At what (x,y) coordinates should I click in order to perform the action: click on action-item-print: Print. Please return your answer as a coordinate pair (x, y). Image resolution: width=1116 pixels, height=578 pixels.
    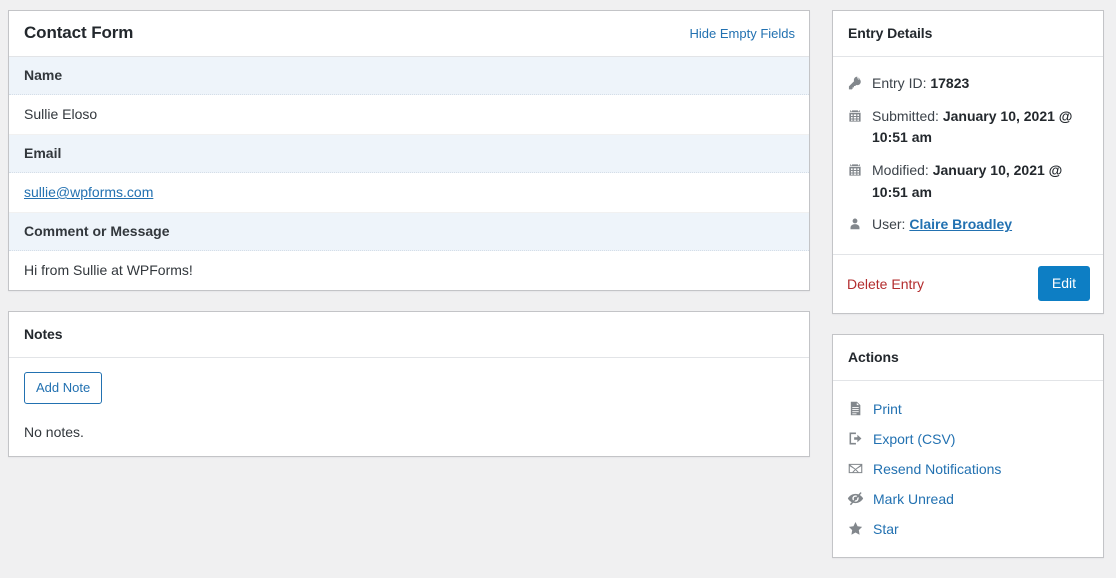
    Looking at the image, I should click on (968, 409).